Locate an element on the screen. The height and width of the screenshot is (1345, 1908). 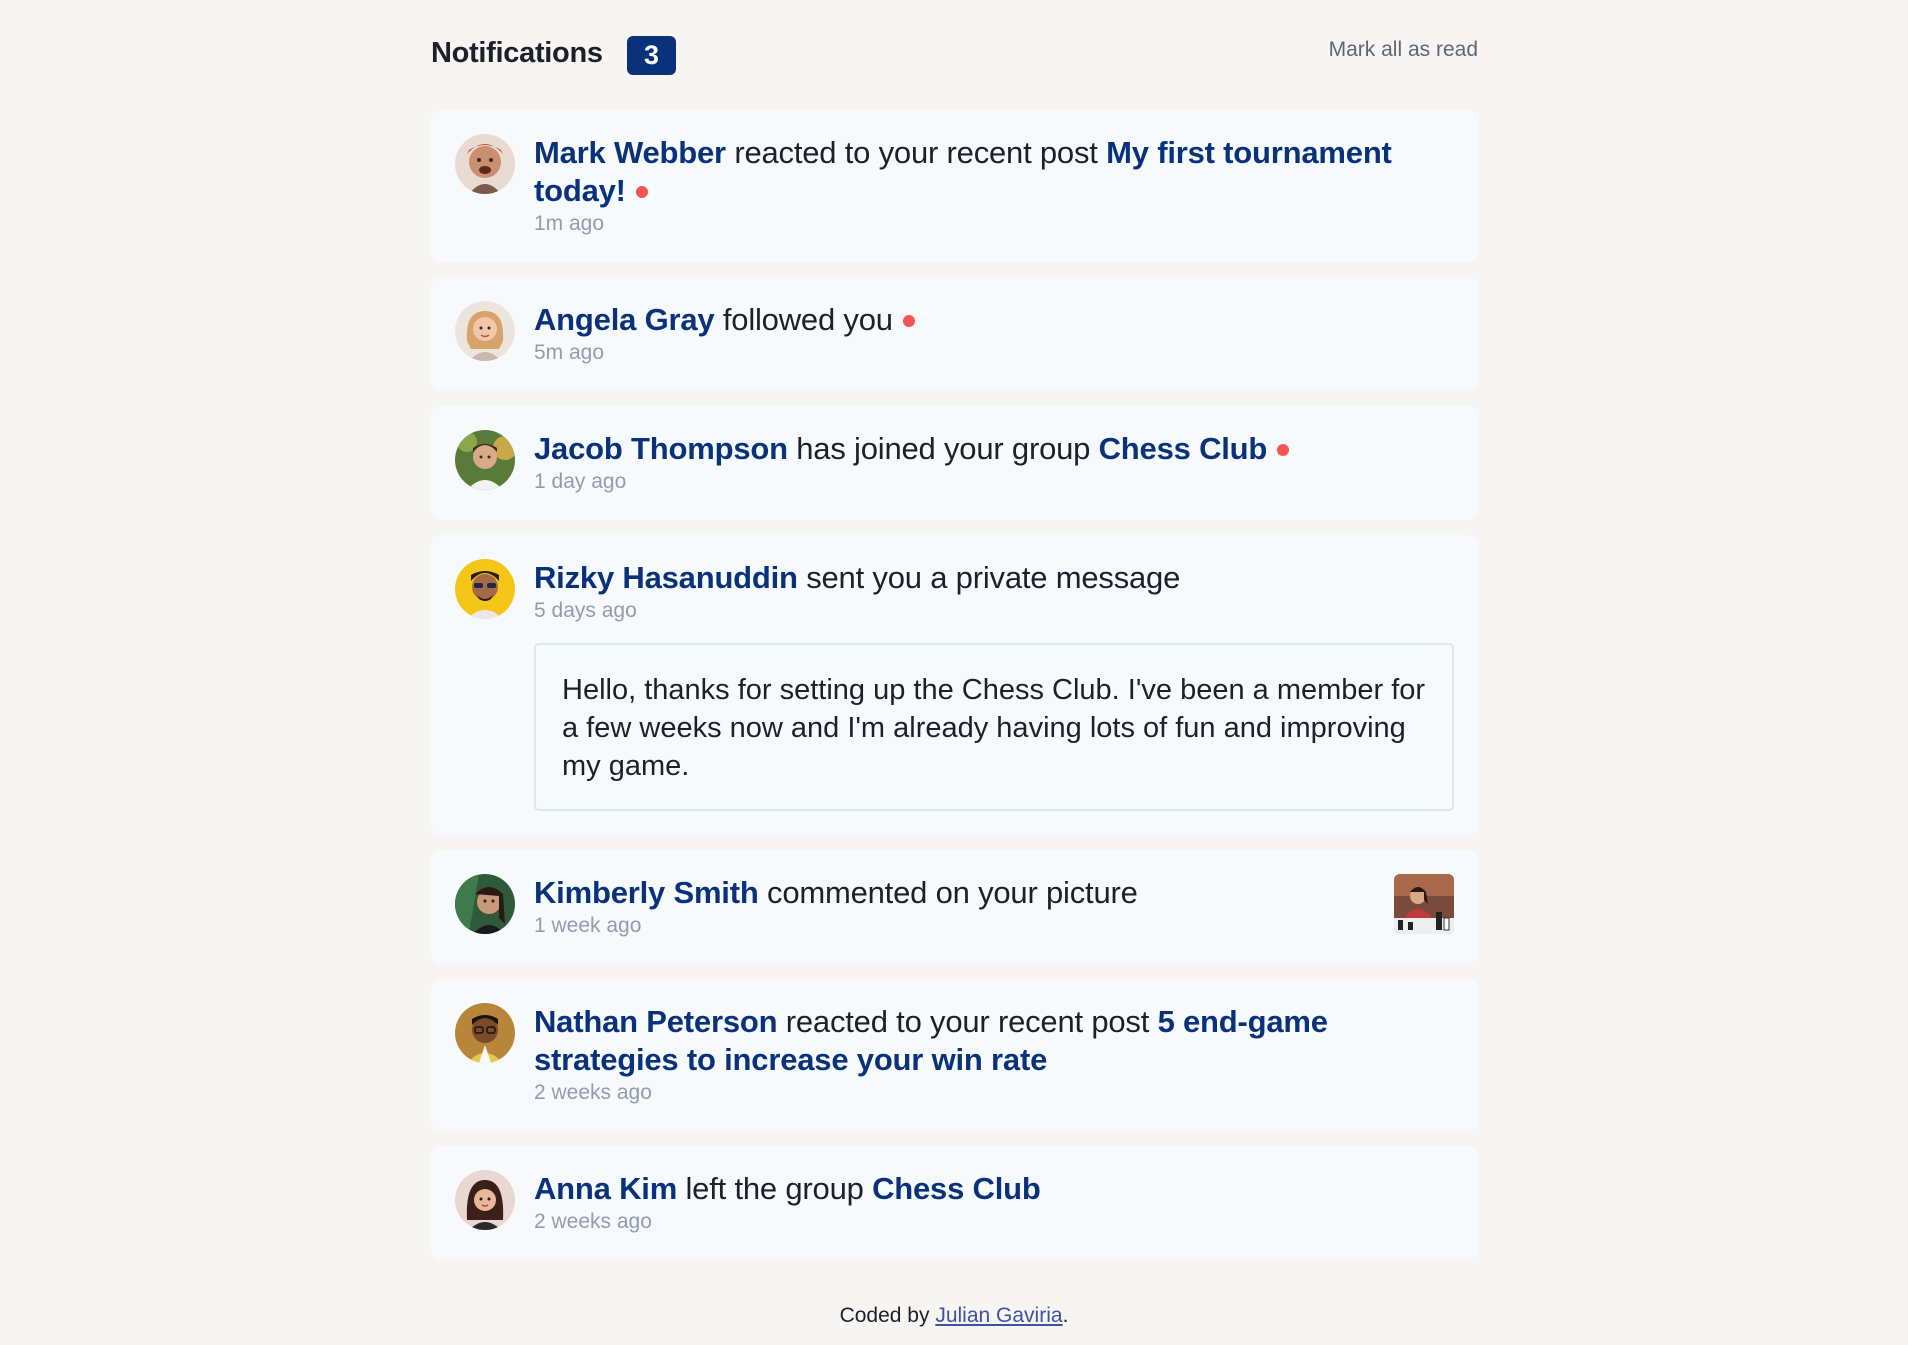
notification-text: Kimberly Smith commented on your picture is located at coordinates (994, 893).